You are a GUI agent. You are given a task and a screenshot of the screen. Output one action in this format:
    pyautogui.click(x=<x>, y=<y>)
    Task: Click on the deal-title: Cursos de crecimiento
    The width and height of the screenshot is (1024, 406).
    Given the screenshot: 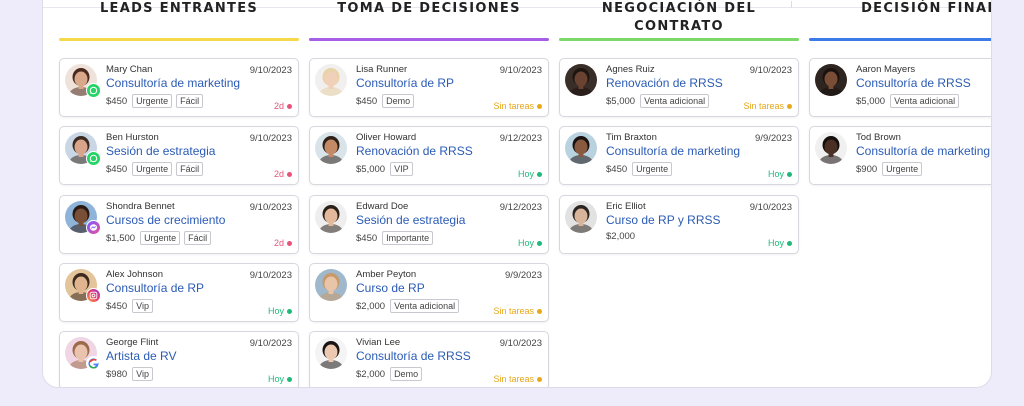 What is the action you would take?
    pyautogui.click(x=165, y=220)
    